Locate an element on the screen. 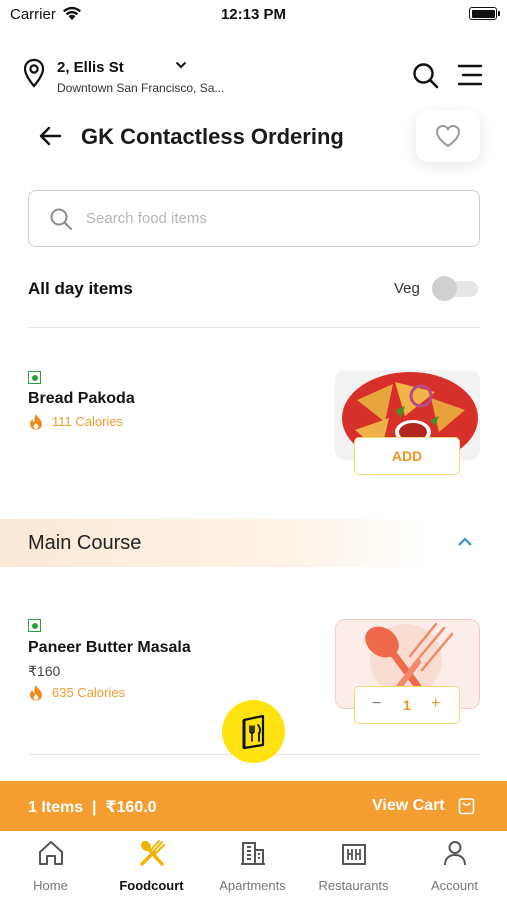 The width and height of the screenshot is (507, 900). item-price: ₹160 is located at coordinates (44, 671).